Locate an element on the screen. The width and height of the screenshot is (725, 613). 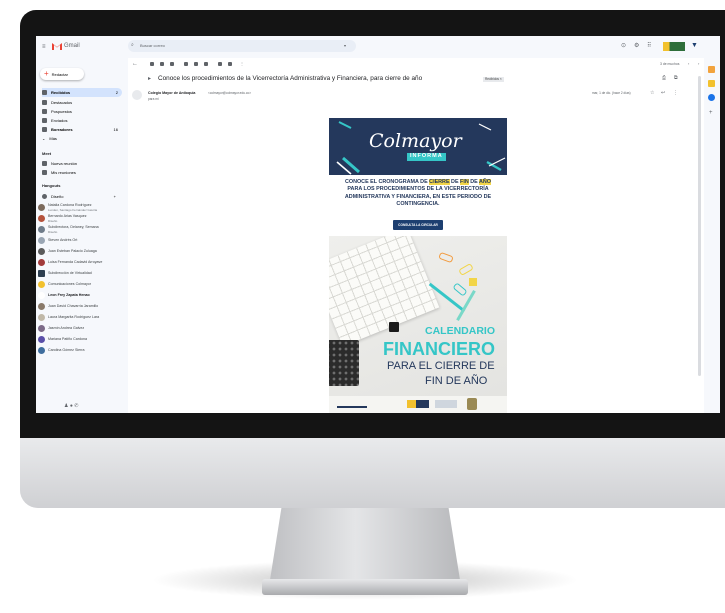
contact-item: Mariana Patiño Cardona is located at coordinates (81, 339).